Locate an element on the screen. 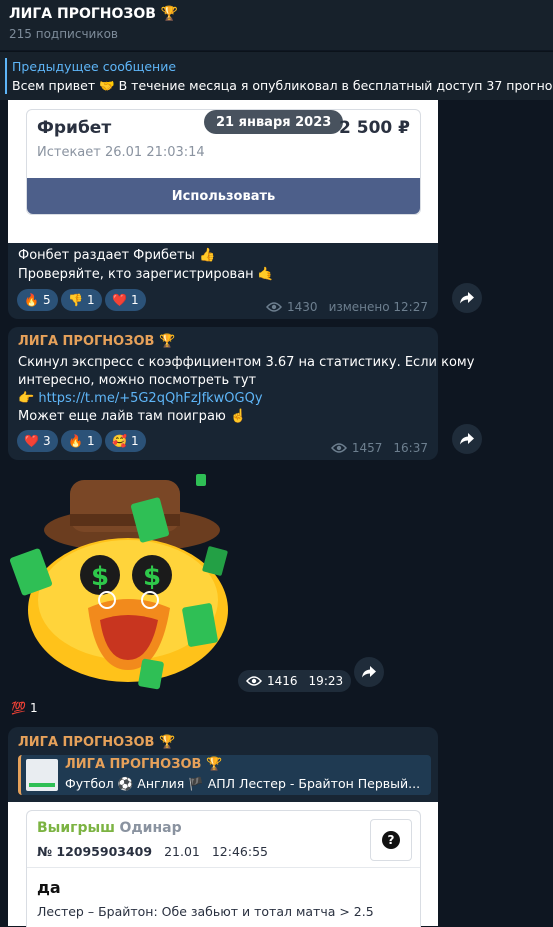 Image resolution: width=553 pixels, height=927 pixels. pinned-bar is located at coordinates (6, 76).